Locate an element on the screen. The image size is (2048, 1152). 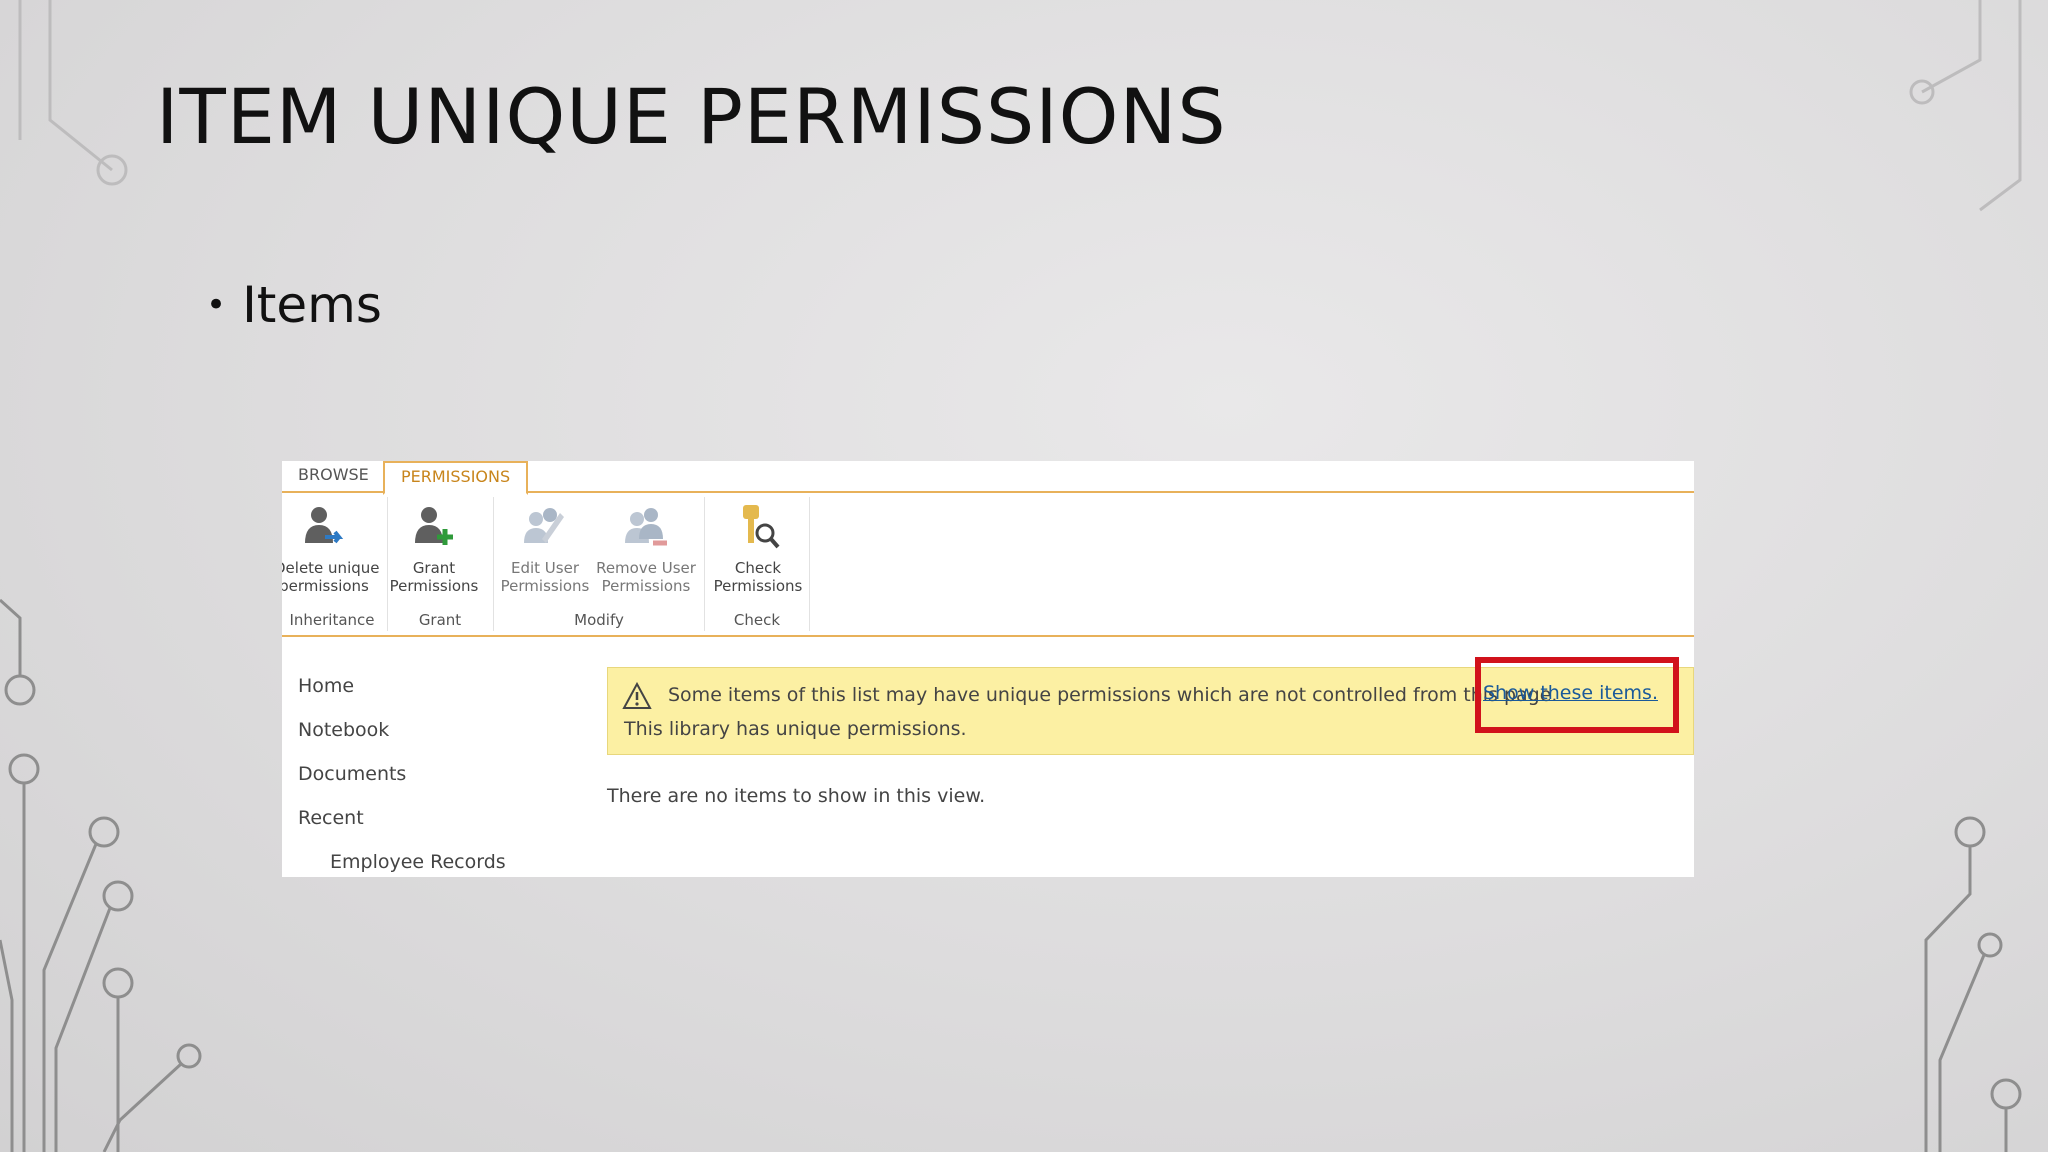
nav-item-notebook: Notebook is located at coordinates (402, 741).